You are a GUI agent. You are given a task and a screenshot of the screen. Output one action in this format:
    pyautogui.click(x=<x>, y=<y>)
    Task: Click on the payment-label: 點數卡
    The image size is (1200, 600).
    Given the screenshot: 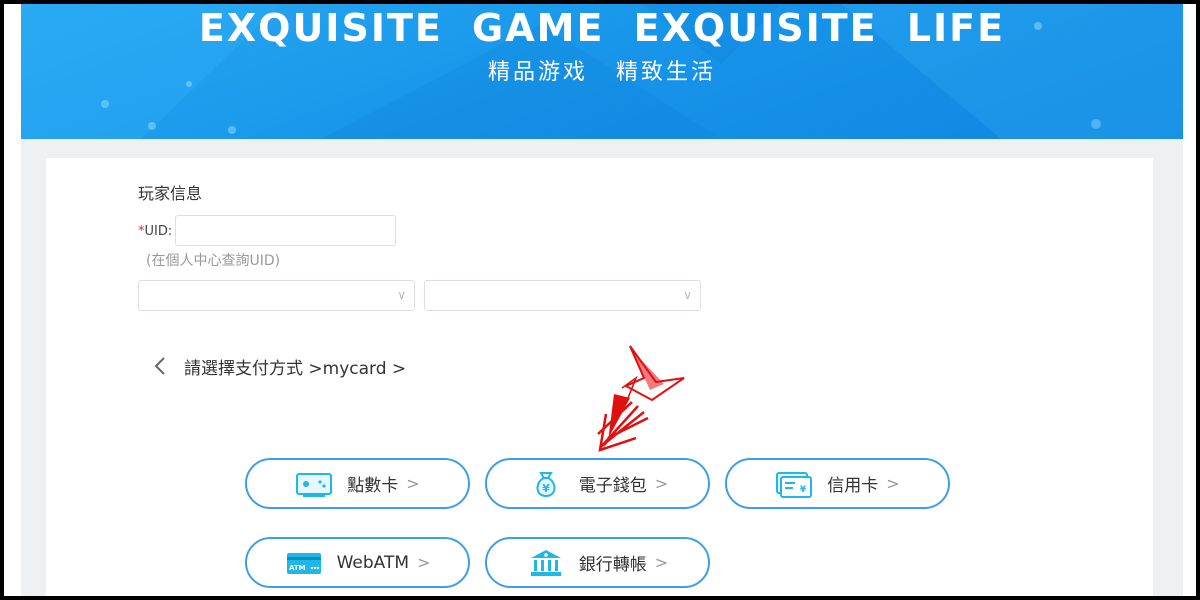 What is the action you would take?
    pyautogui.click(x=373, y=486)
    